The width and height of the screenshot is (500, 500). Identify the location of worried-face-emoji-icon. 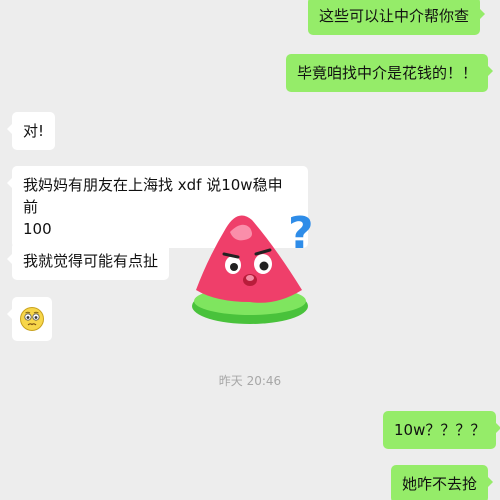
(32, 319).